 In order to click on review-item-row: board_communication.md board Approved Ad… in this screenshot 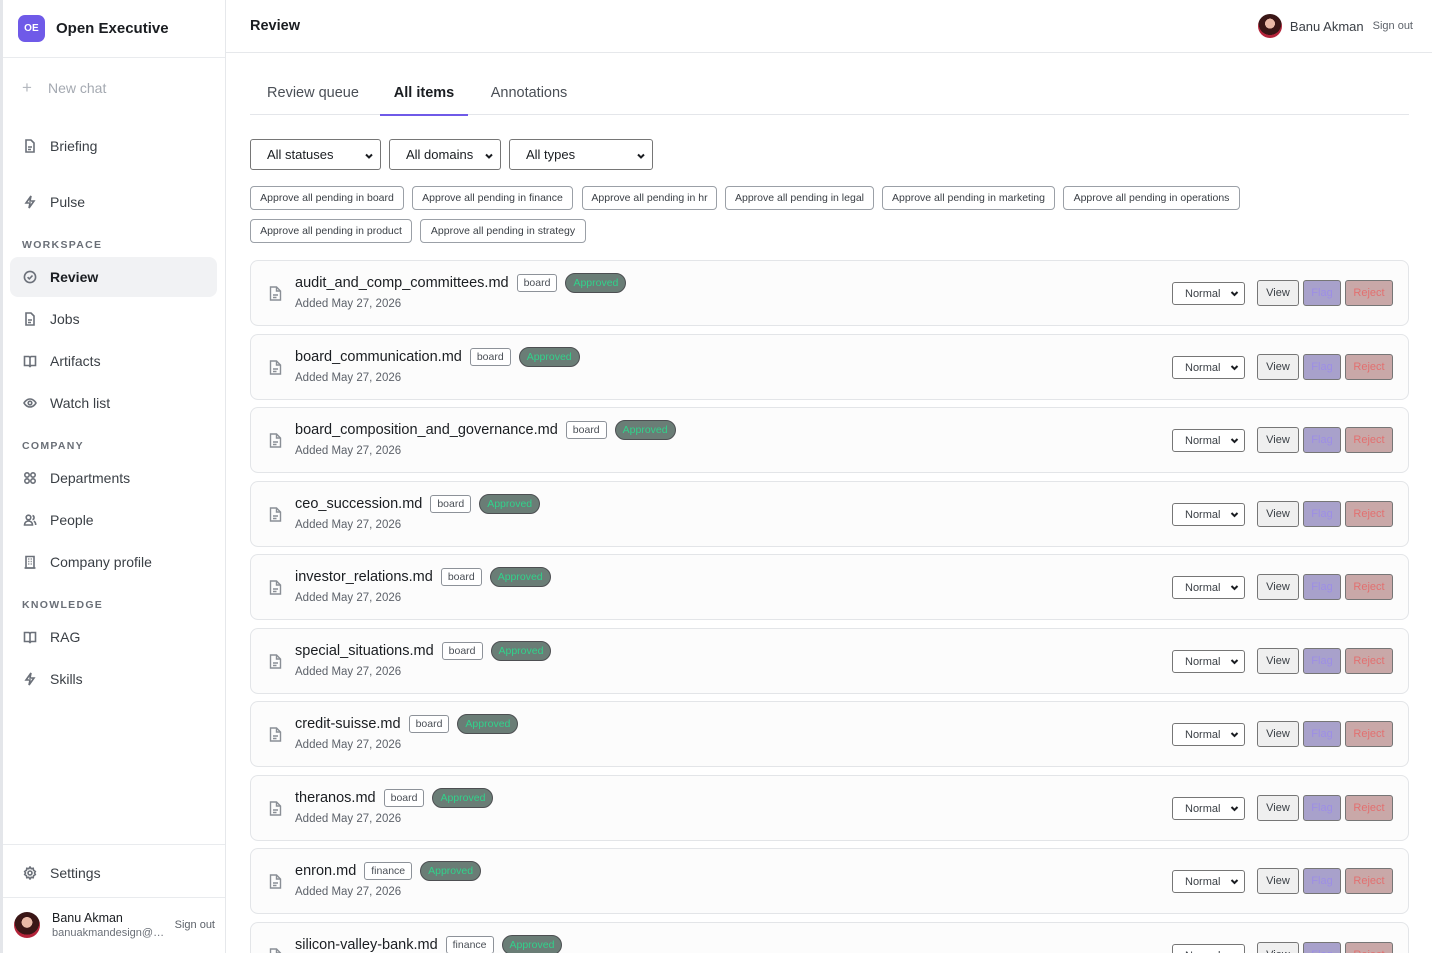, I will do `click(829, 367)`.